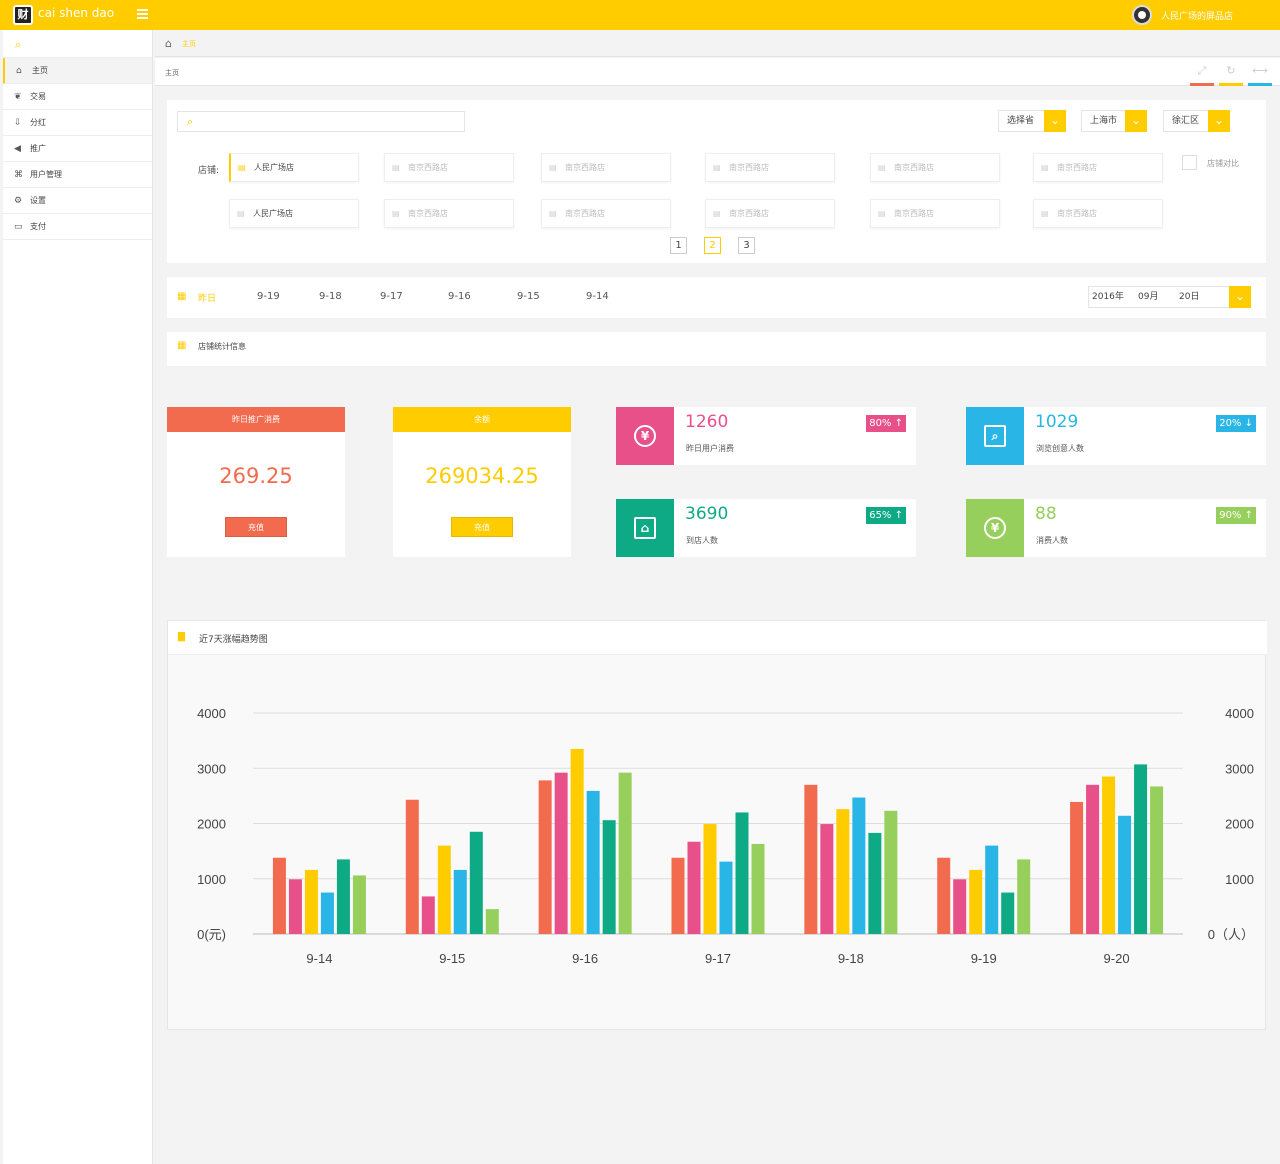 This screenshot has width=1280, height=1164. What do you see at coordinates (38, 226) in the screenshot?
I see `sidebar-item-label: 支付` at bounding box center [38, 226].